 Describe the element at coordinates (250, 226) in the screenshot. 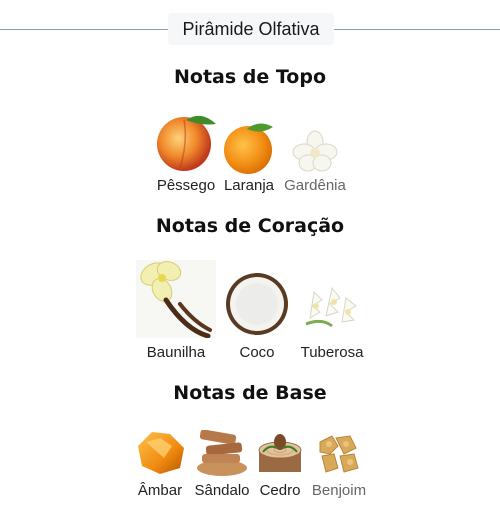

I see `heart-notes-title: Notas de Coração` at that location.